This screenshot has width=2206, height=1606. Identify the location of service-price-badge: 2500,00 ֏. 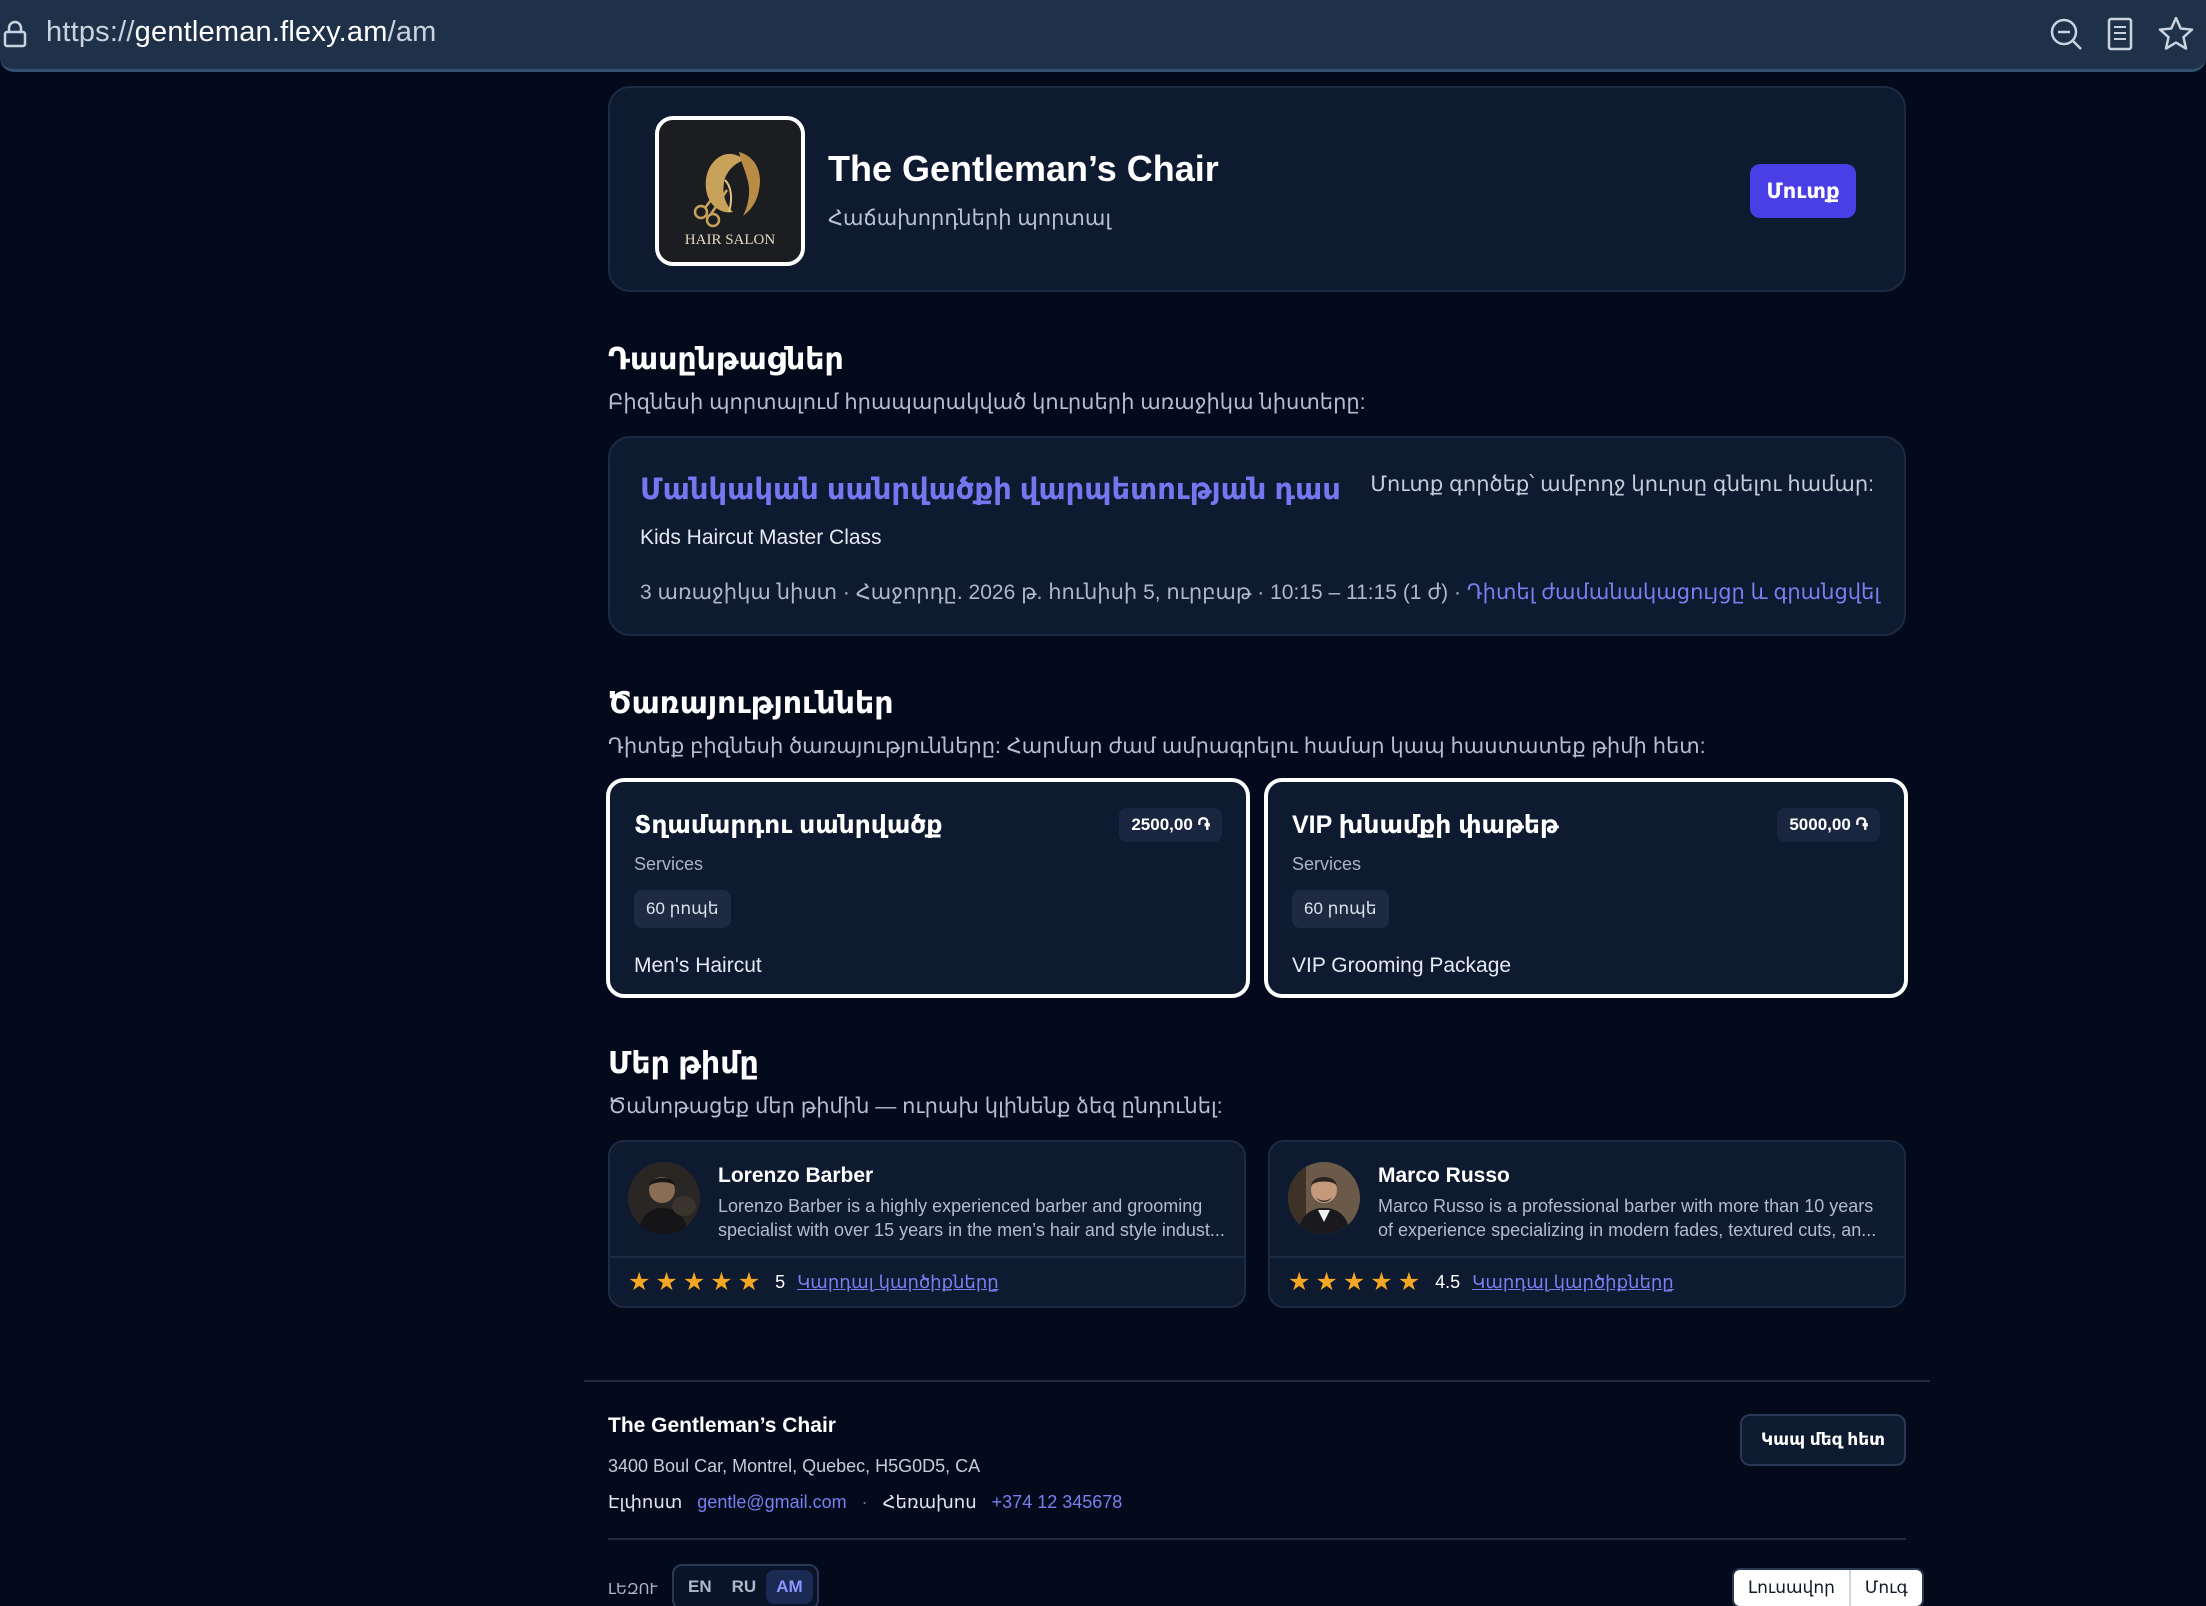
(1170, 825).